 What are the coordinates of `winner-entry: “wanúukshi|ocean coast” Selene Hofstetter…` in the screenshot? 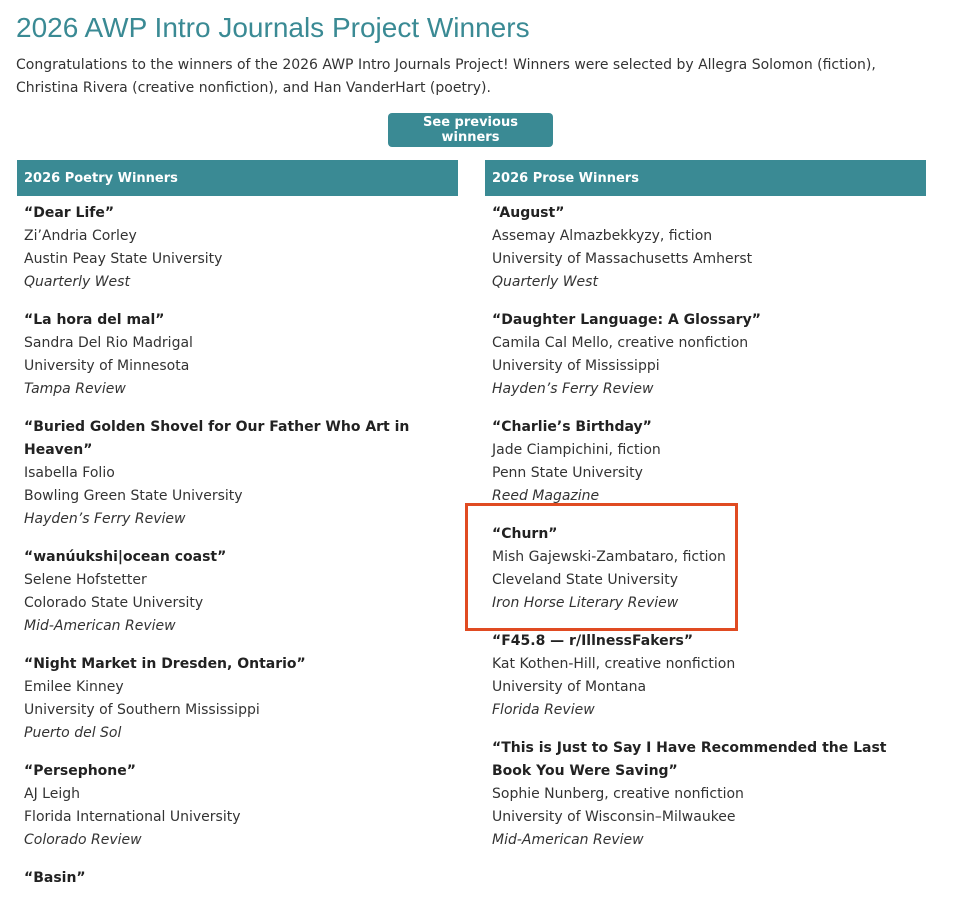 It's located at (241, 592).